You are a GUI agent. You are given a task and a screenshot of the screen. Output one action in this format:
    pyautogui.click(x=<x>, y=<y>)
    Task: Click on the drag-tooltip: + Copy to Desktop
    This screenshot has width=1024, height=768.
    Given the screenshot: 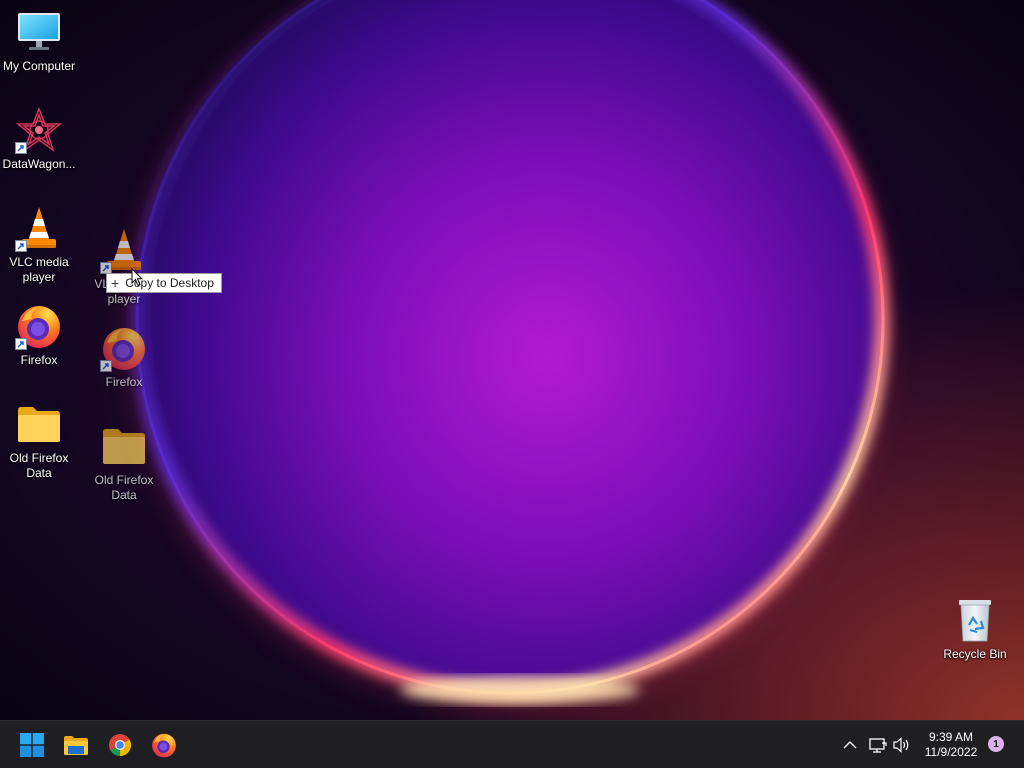 What is the action you would take?
    pyautogui.click(x=164, y=283)
    